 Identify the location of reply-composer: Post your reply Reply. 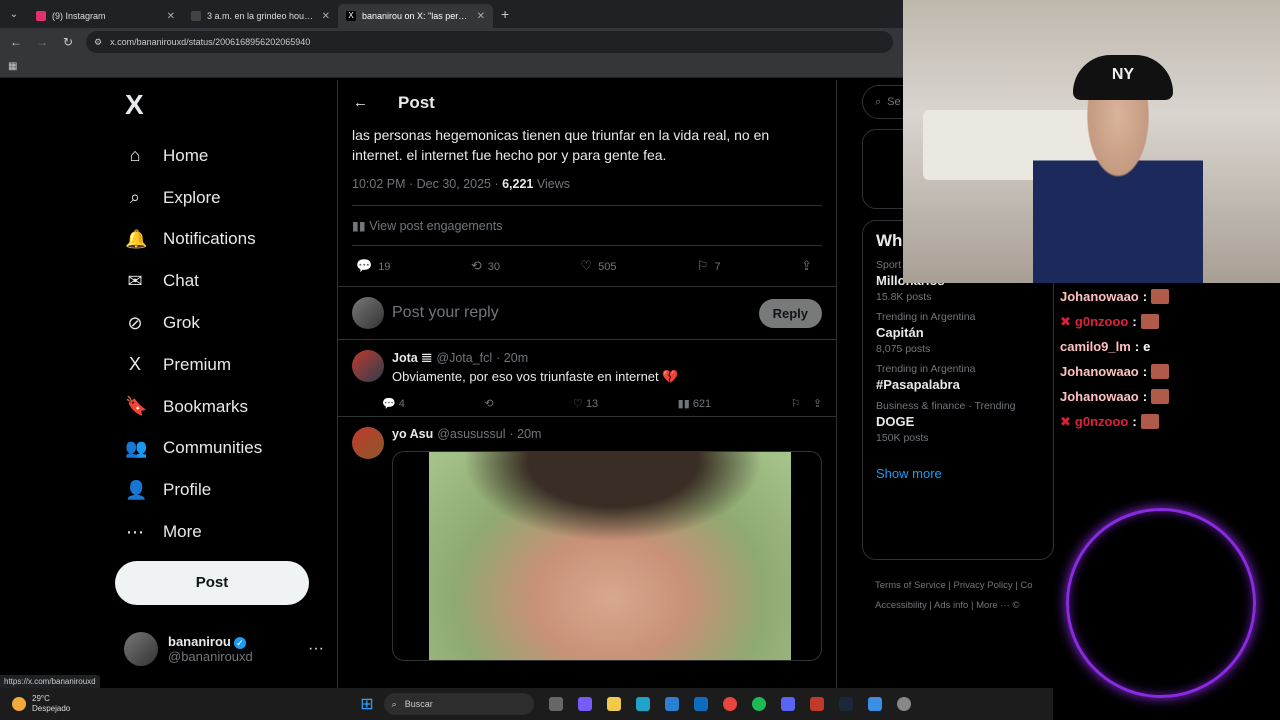
(587, 313).